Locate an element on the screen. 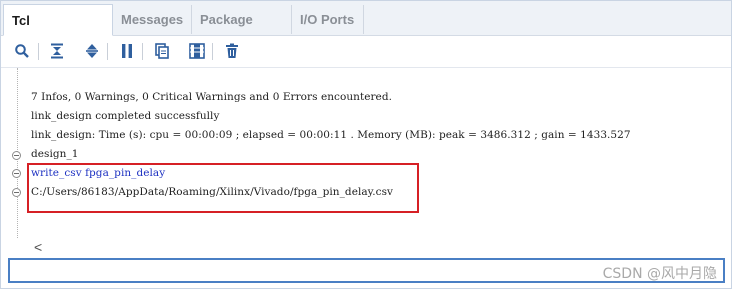 The image size is (732, 289). column-select-icon is located at coordinates (197, 51).